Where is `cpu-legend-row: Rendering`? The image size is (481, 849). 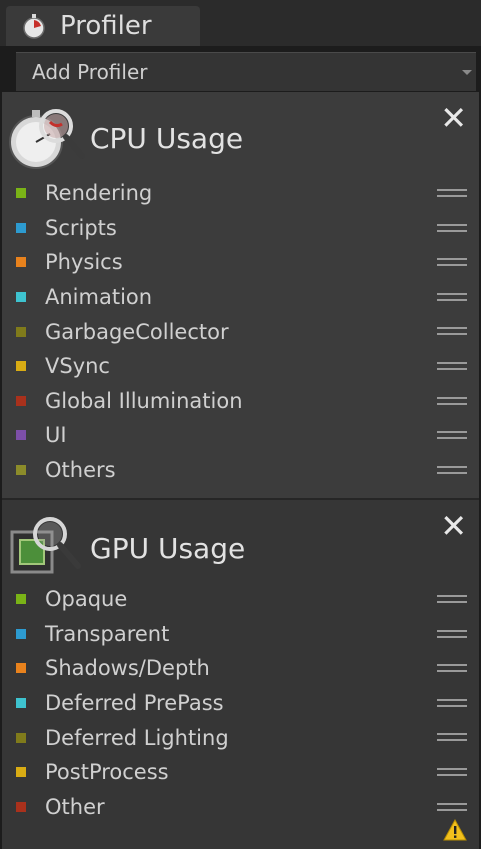 cpu-legend-row: Rendering is located at coordinates (240, 193).